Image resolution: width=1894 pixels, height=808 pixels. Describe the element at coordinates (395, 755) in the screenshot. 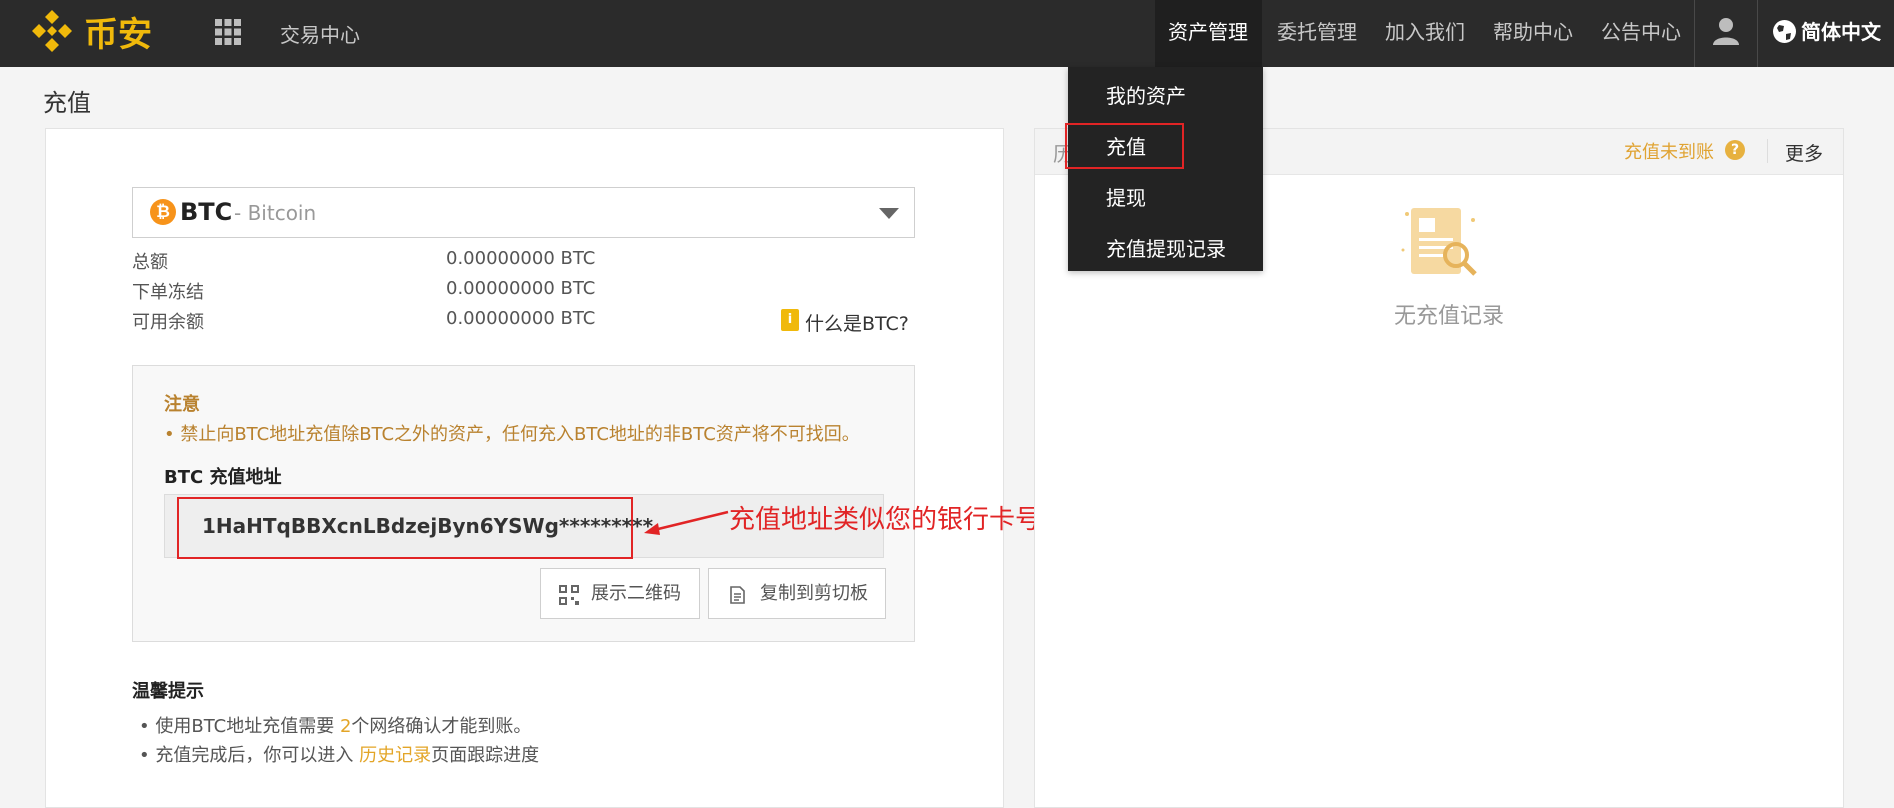

I see `history-link: 历史记录` at that location.